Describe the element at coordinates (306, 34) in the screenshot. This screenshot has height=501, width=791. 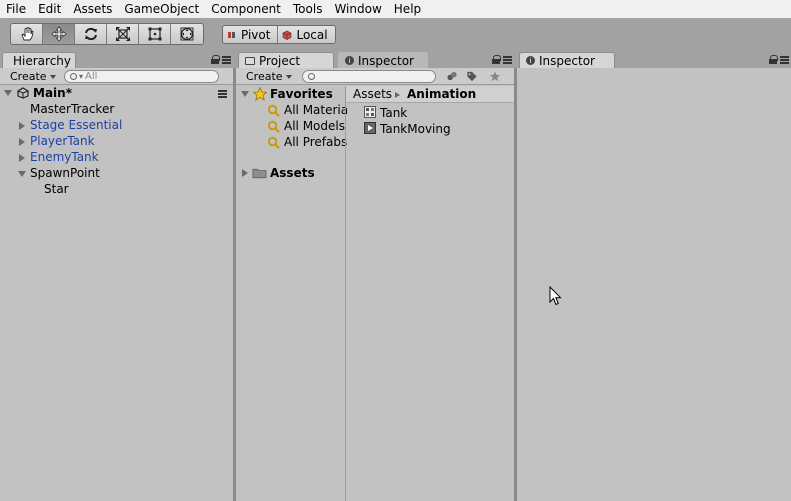
I see `local-button: Local` at that location.